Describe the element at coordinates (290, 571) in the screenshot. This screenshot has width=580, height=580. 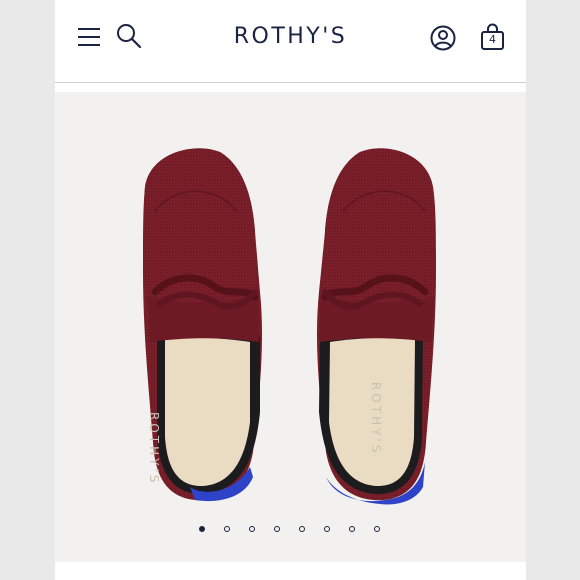
I see `bottom-strip` at that location.